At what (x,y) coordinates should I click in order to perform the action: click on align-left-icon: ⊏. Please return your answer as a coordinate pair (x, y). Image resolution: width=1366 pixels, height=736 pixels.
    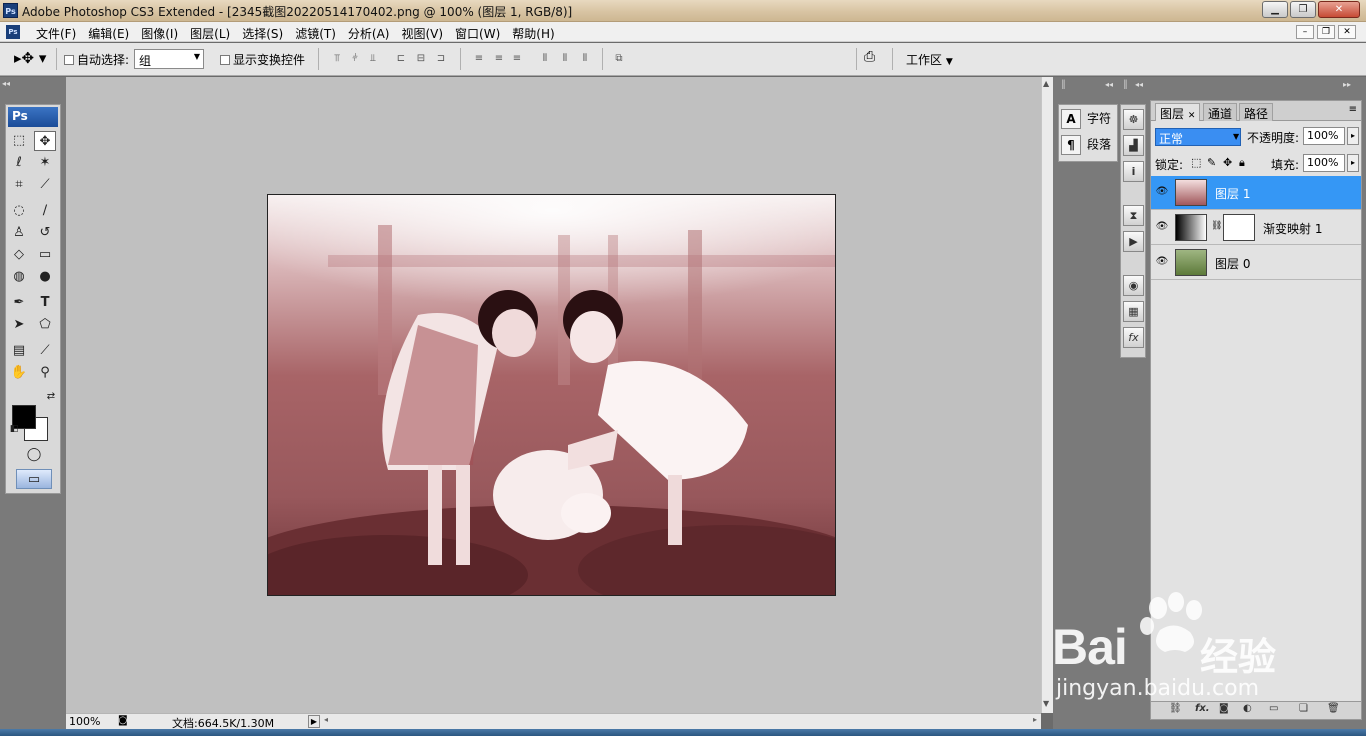
    Looking at the image, I should click on (401, 59).